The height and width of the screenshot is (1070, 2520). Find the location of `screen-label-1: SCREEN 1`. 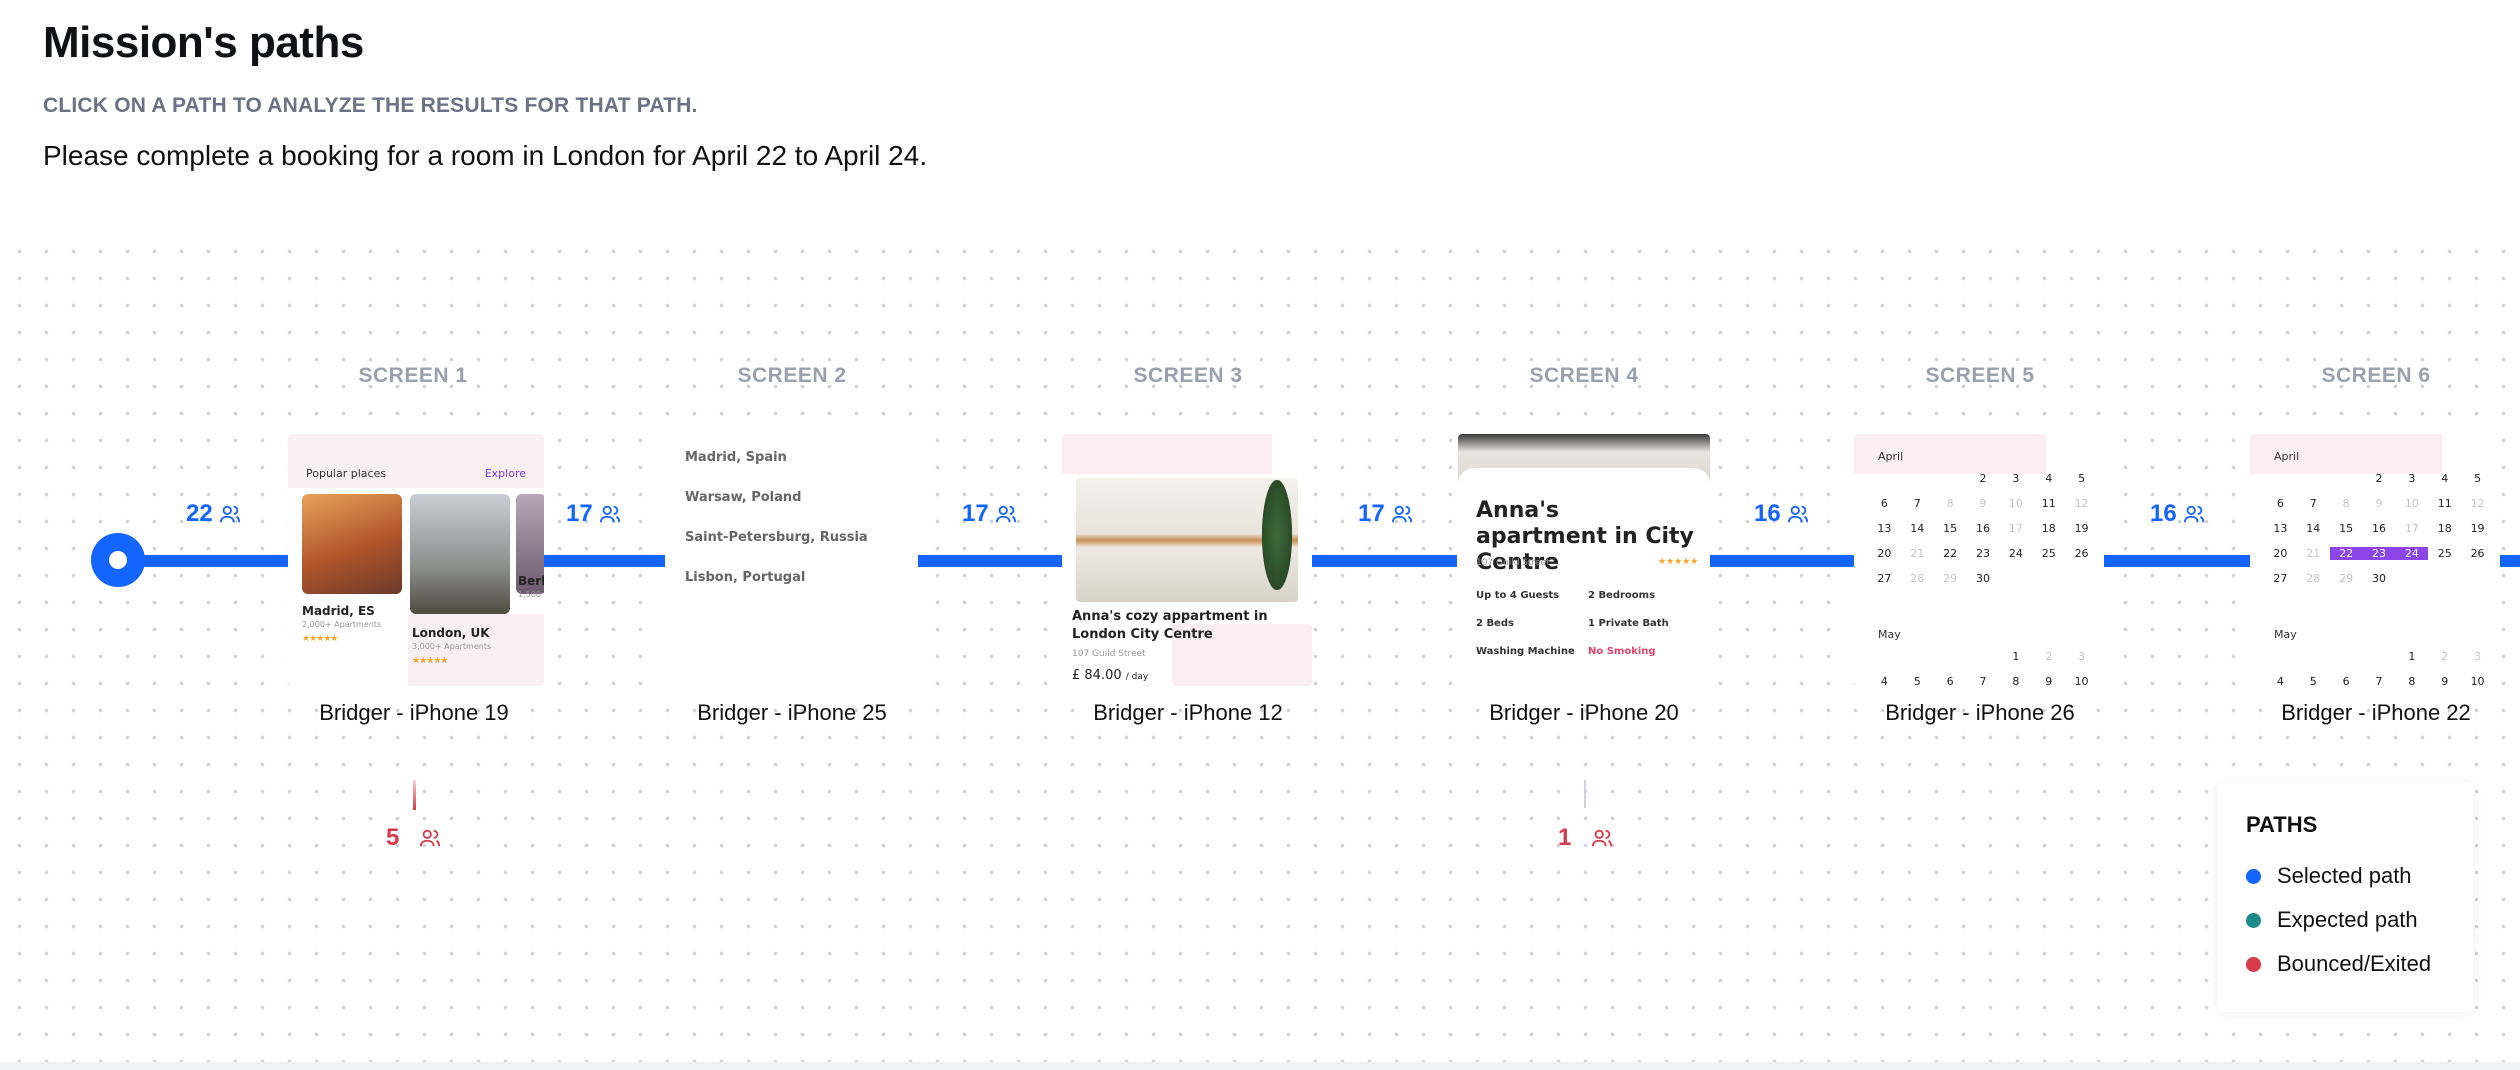

screen-label-1: SCREEN 1 is located at coordinates (413, 375).